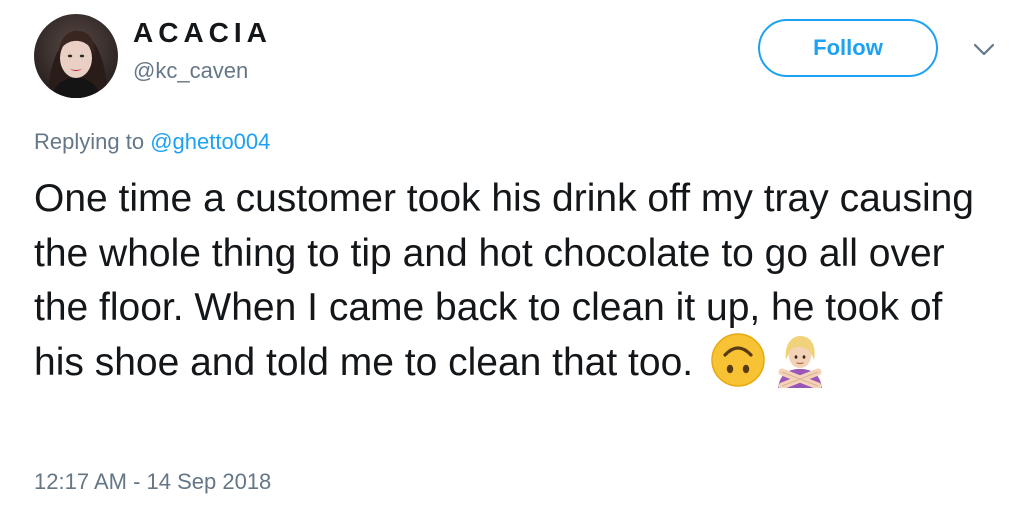  I want to click on replying-to-label: Replying to, so click(92, 141).